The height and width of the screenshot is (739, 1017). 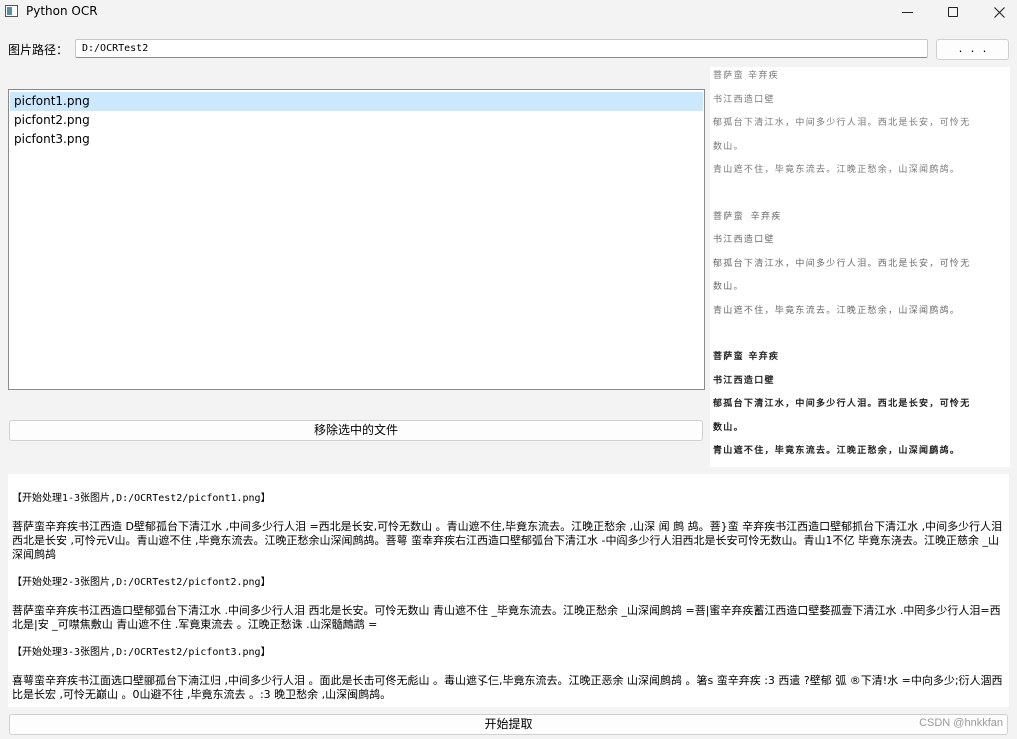 I want to click on minimize-icon, so click(x=907, y=12).